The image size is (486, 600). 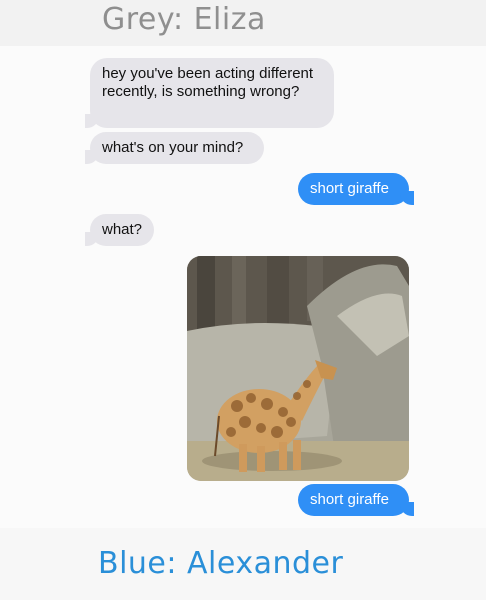 I want to click on incoming-message: what?, so click(x=119, y=230).